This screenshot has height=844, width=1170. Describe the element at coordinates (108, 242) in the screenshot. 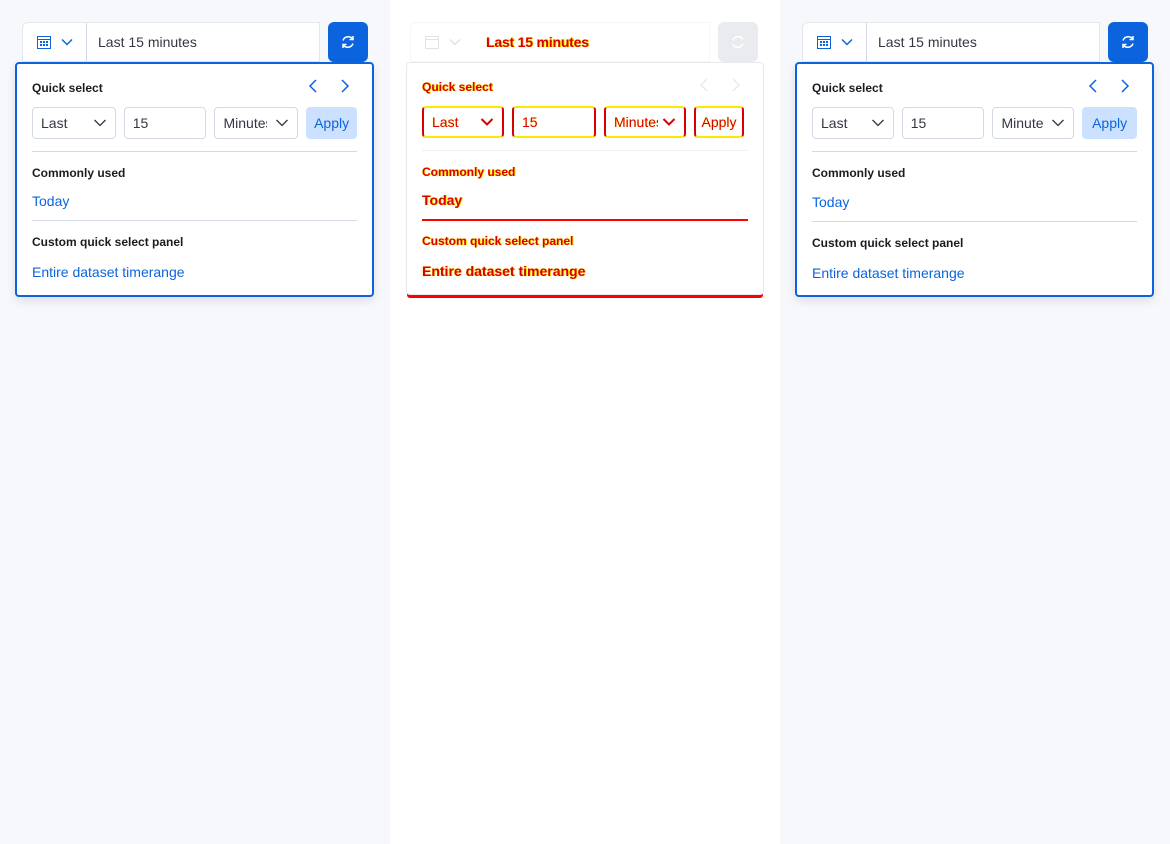

I see `custom-panel-title: Custom quick select panel` at that location.